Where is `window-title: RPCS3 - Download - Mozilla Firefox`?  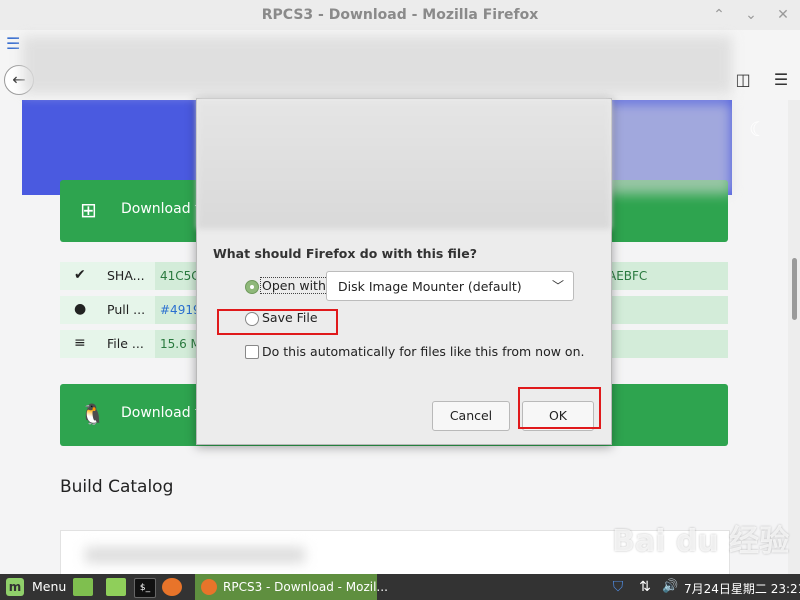
window-title: RPCS3 - Download - Mozilla Firefox is located at coordinates (400, 15).